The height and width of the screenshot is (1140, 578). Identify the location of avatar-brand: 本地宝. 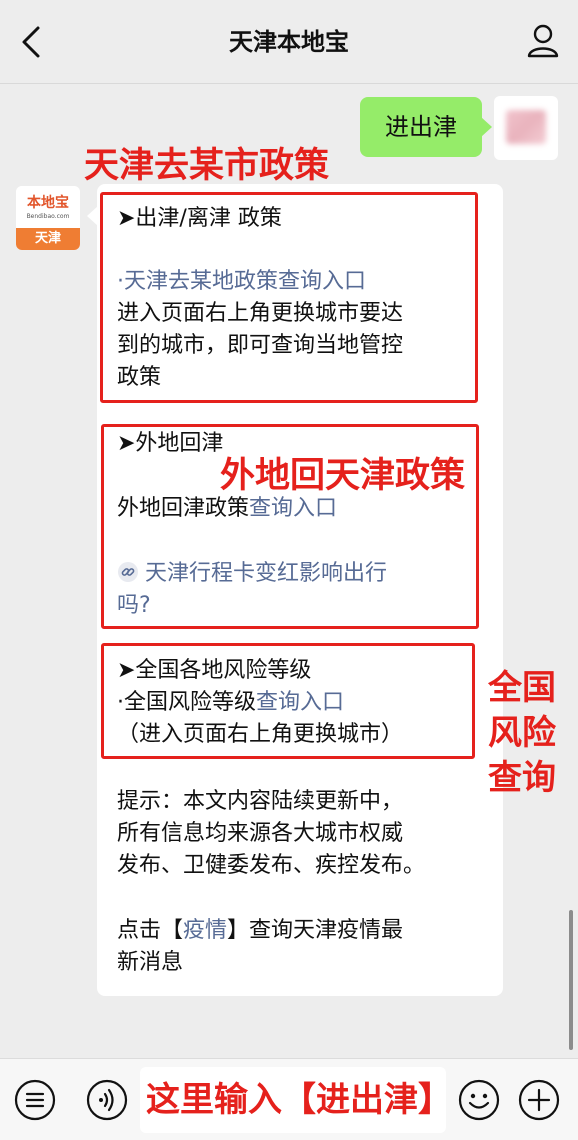
(48, 203).